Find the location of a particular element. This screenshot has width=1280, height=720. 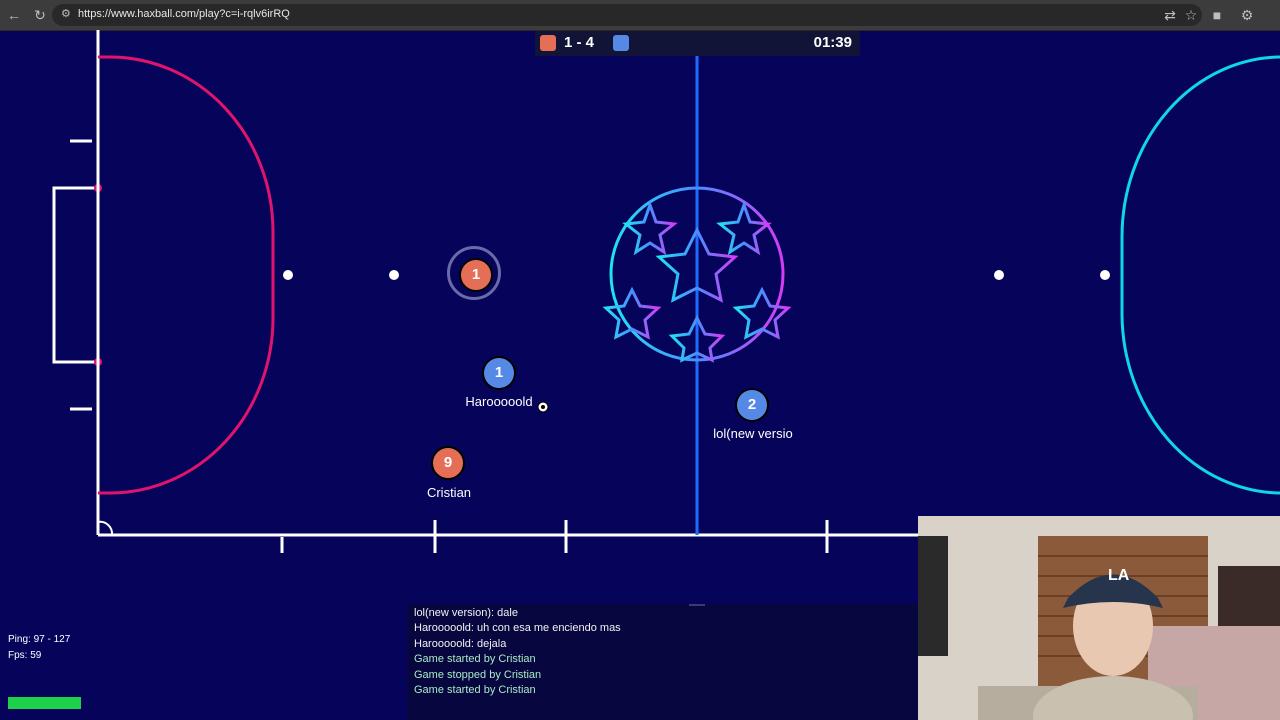

svg-text: LA is located at coordinates (1119, 575).